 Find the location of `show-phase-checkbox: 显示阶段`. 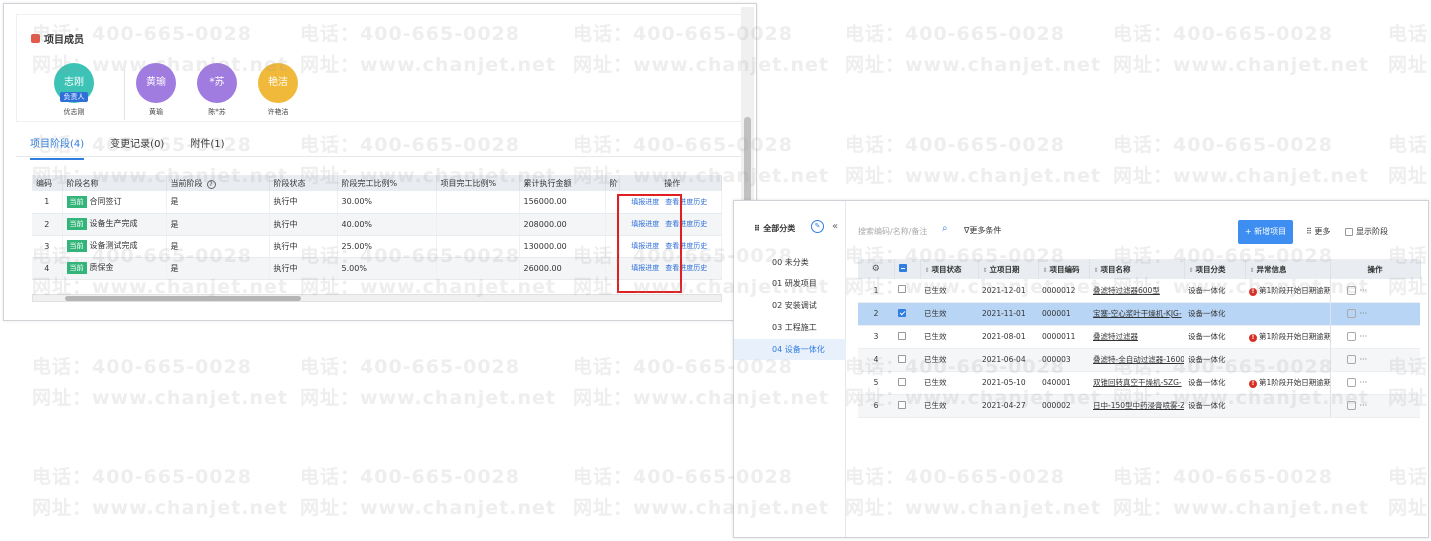

show-phase-checkbox: 显示阶段 is located at coordinates (1366, 231).